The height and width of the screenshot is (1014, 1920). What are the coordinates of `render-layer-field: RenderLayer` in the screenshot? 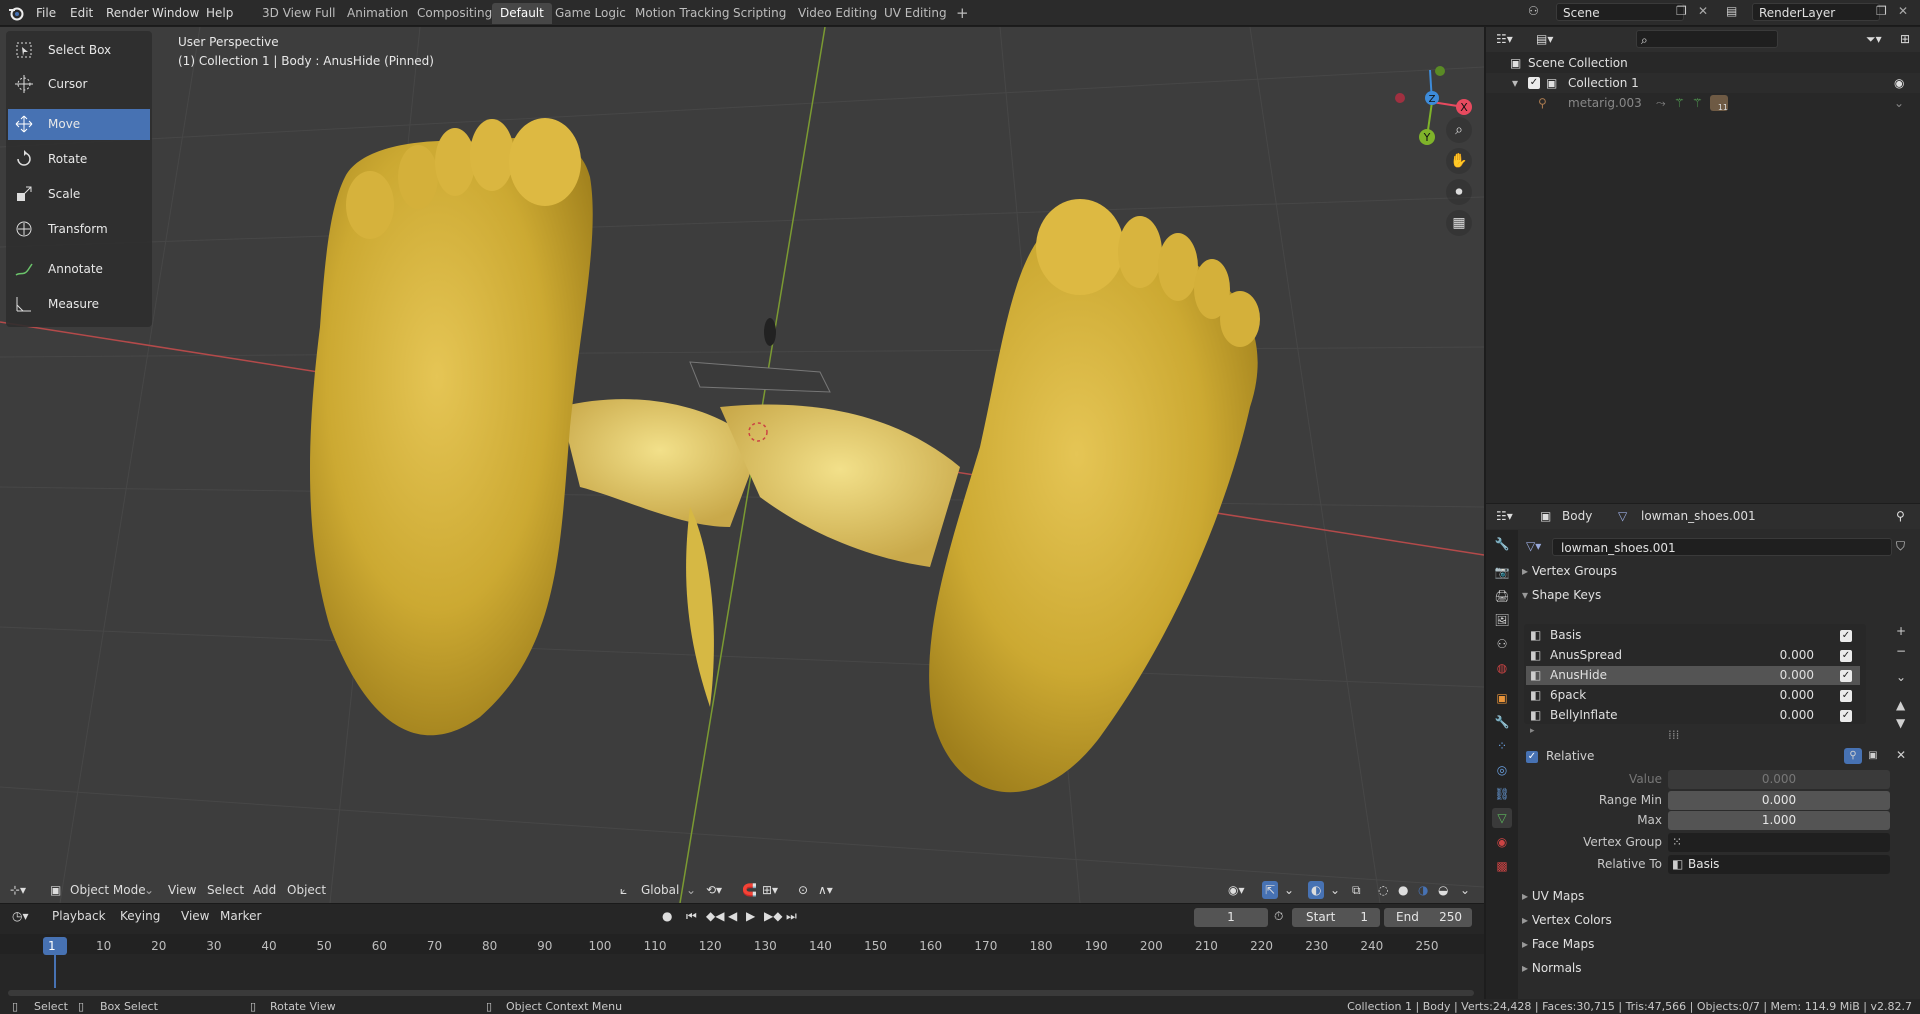 It's located at (1816, 12).